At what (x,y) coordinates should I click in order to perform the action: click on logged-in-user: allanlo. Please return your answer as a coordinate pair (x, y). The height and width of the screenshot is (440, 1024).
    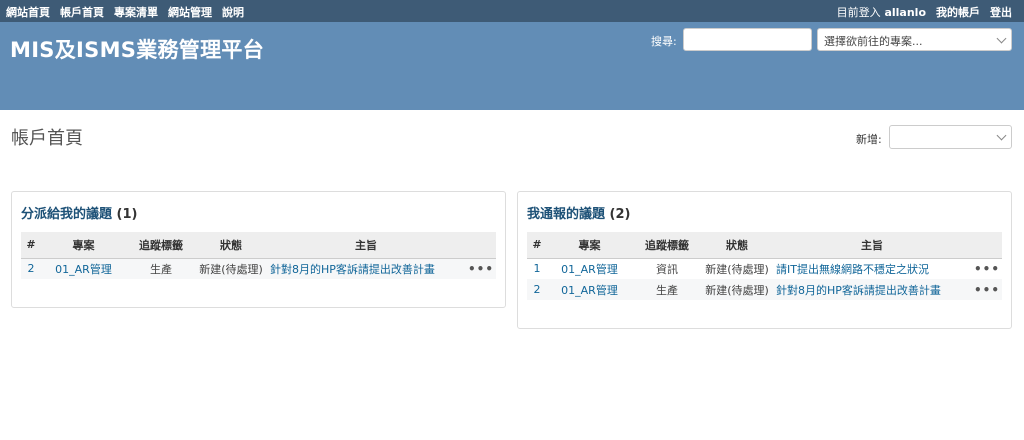
    Looking at the image, I should click on (905, 12).